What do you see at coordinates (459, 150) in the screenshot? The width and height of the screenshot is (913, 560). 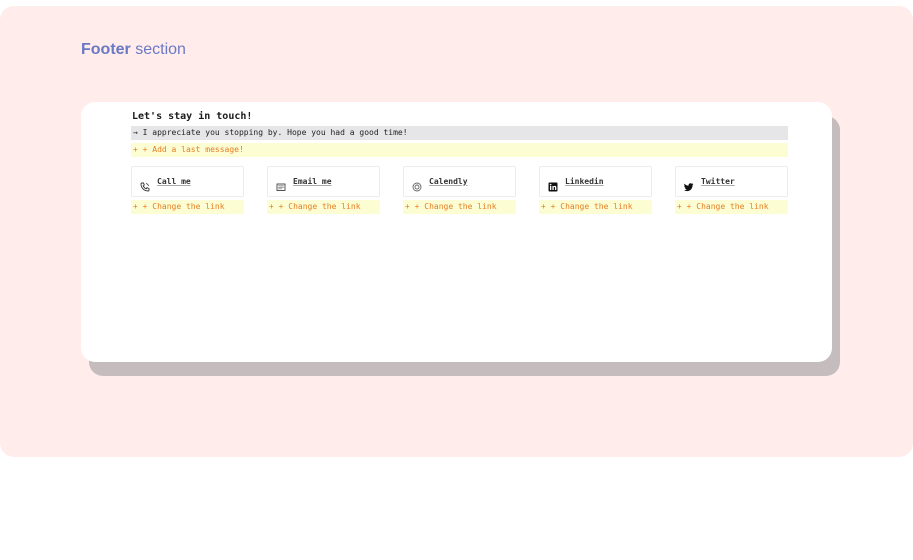 I see `add-last-message-button: + + Add a last message!` at bounding box center [459, 150].